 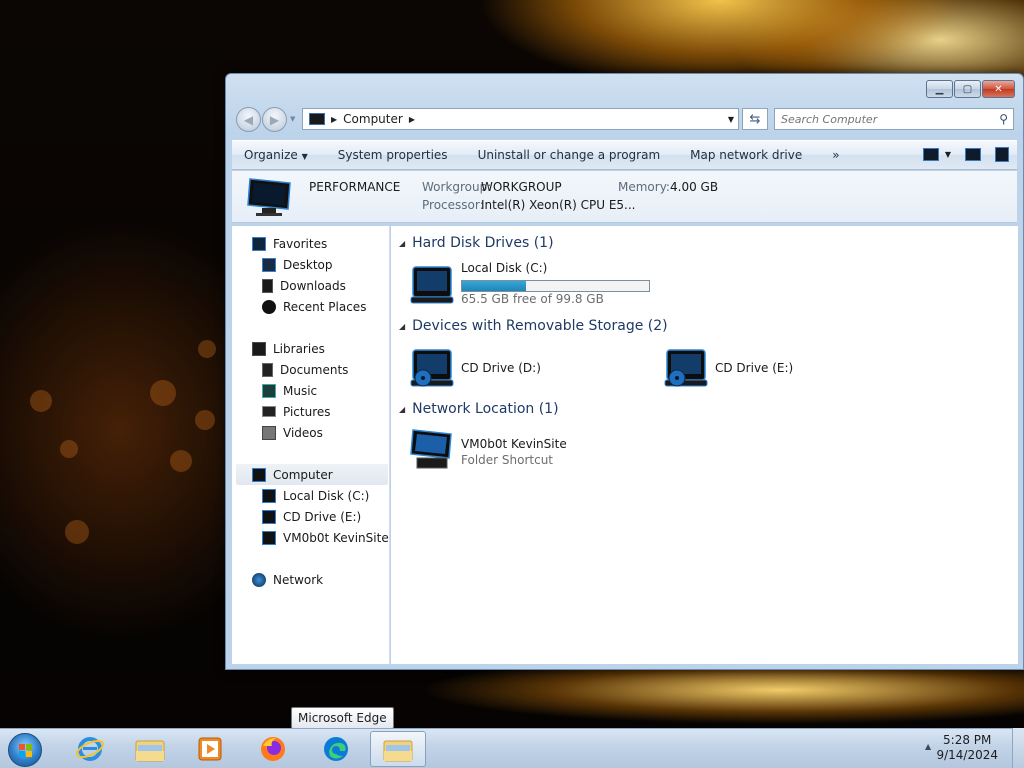 I want to click on back-arrow-icon: ◀, so click(x=248, y=119).